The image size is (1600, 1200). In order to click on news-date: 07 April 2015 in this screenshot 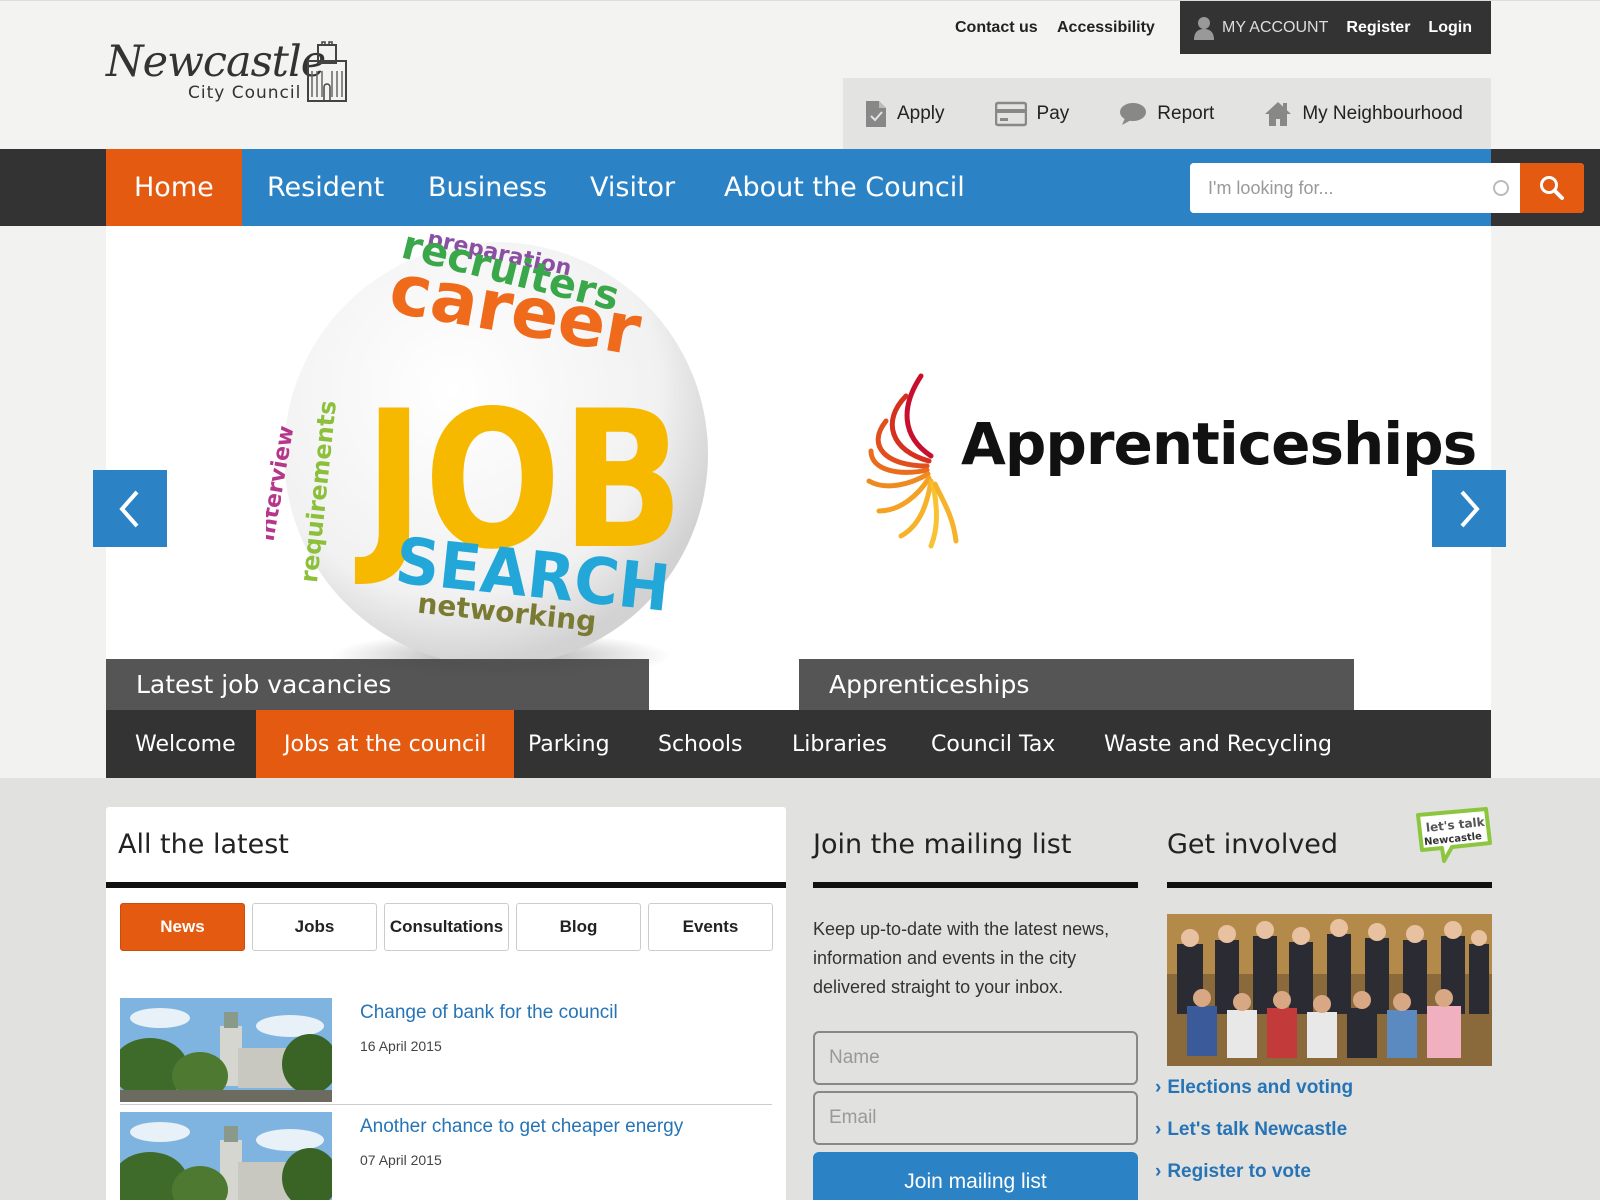, I will do `click(401, 1160)`.